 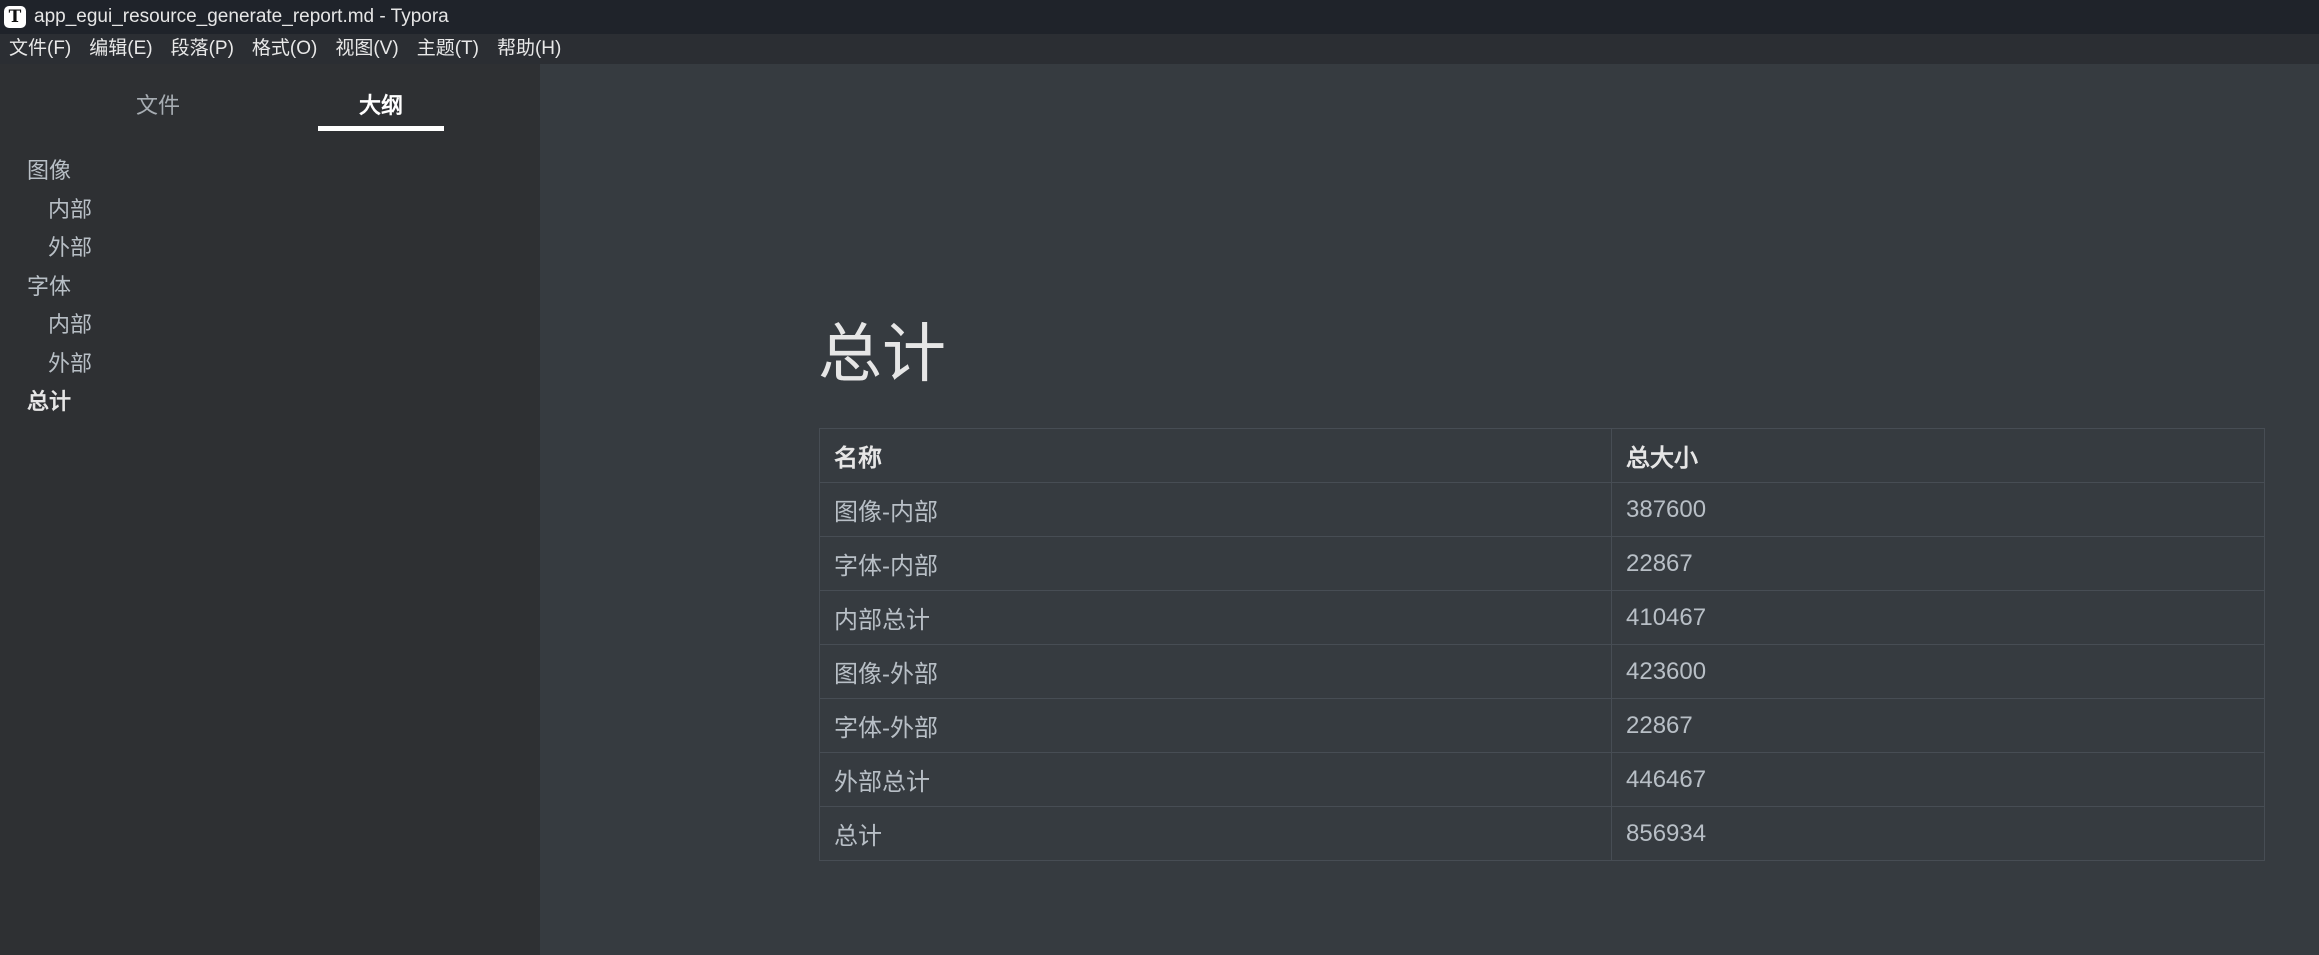 What do you see at coordinates (1215, 455) in the screenshot?
I see `column-header-name: 名称` at bounding box center [1215, 455].